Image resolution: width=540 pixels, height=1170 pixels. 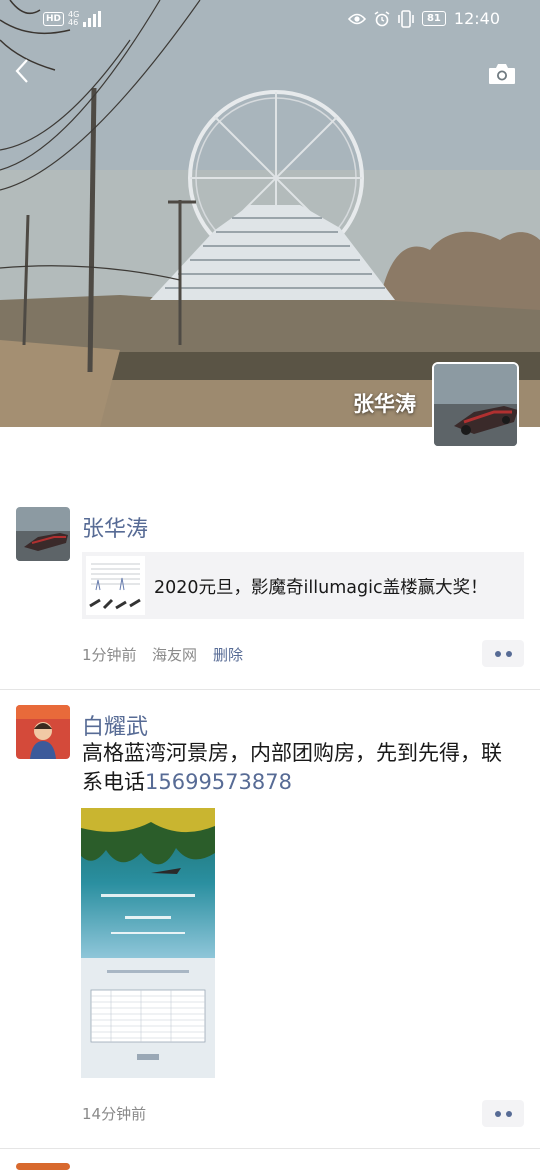 What do you see at coordinates (174, 654) in the screenshot?
I see `post-source: 海友网` at bounding box center [174, 654].